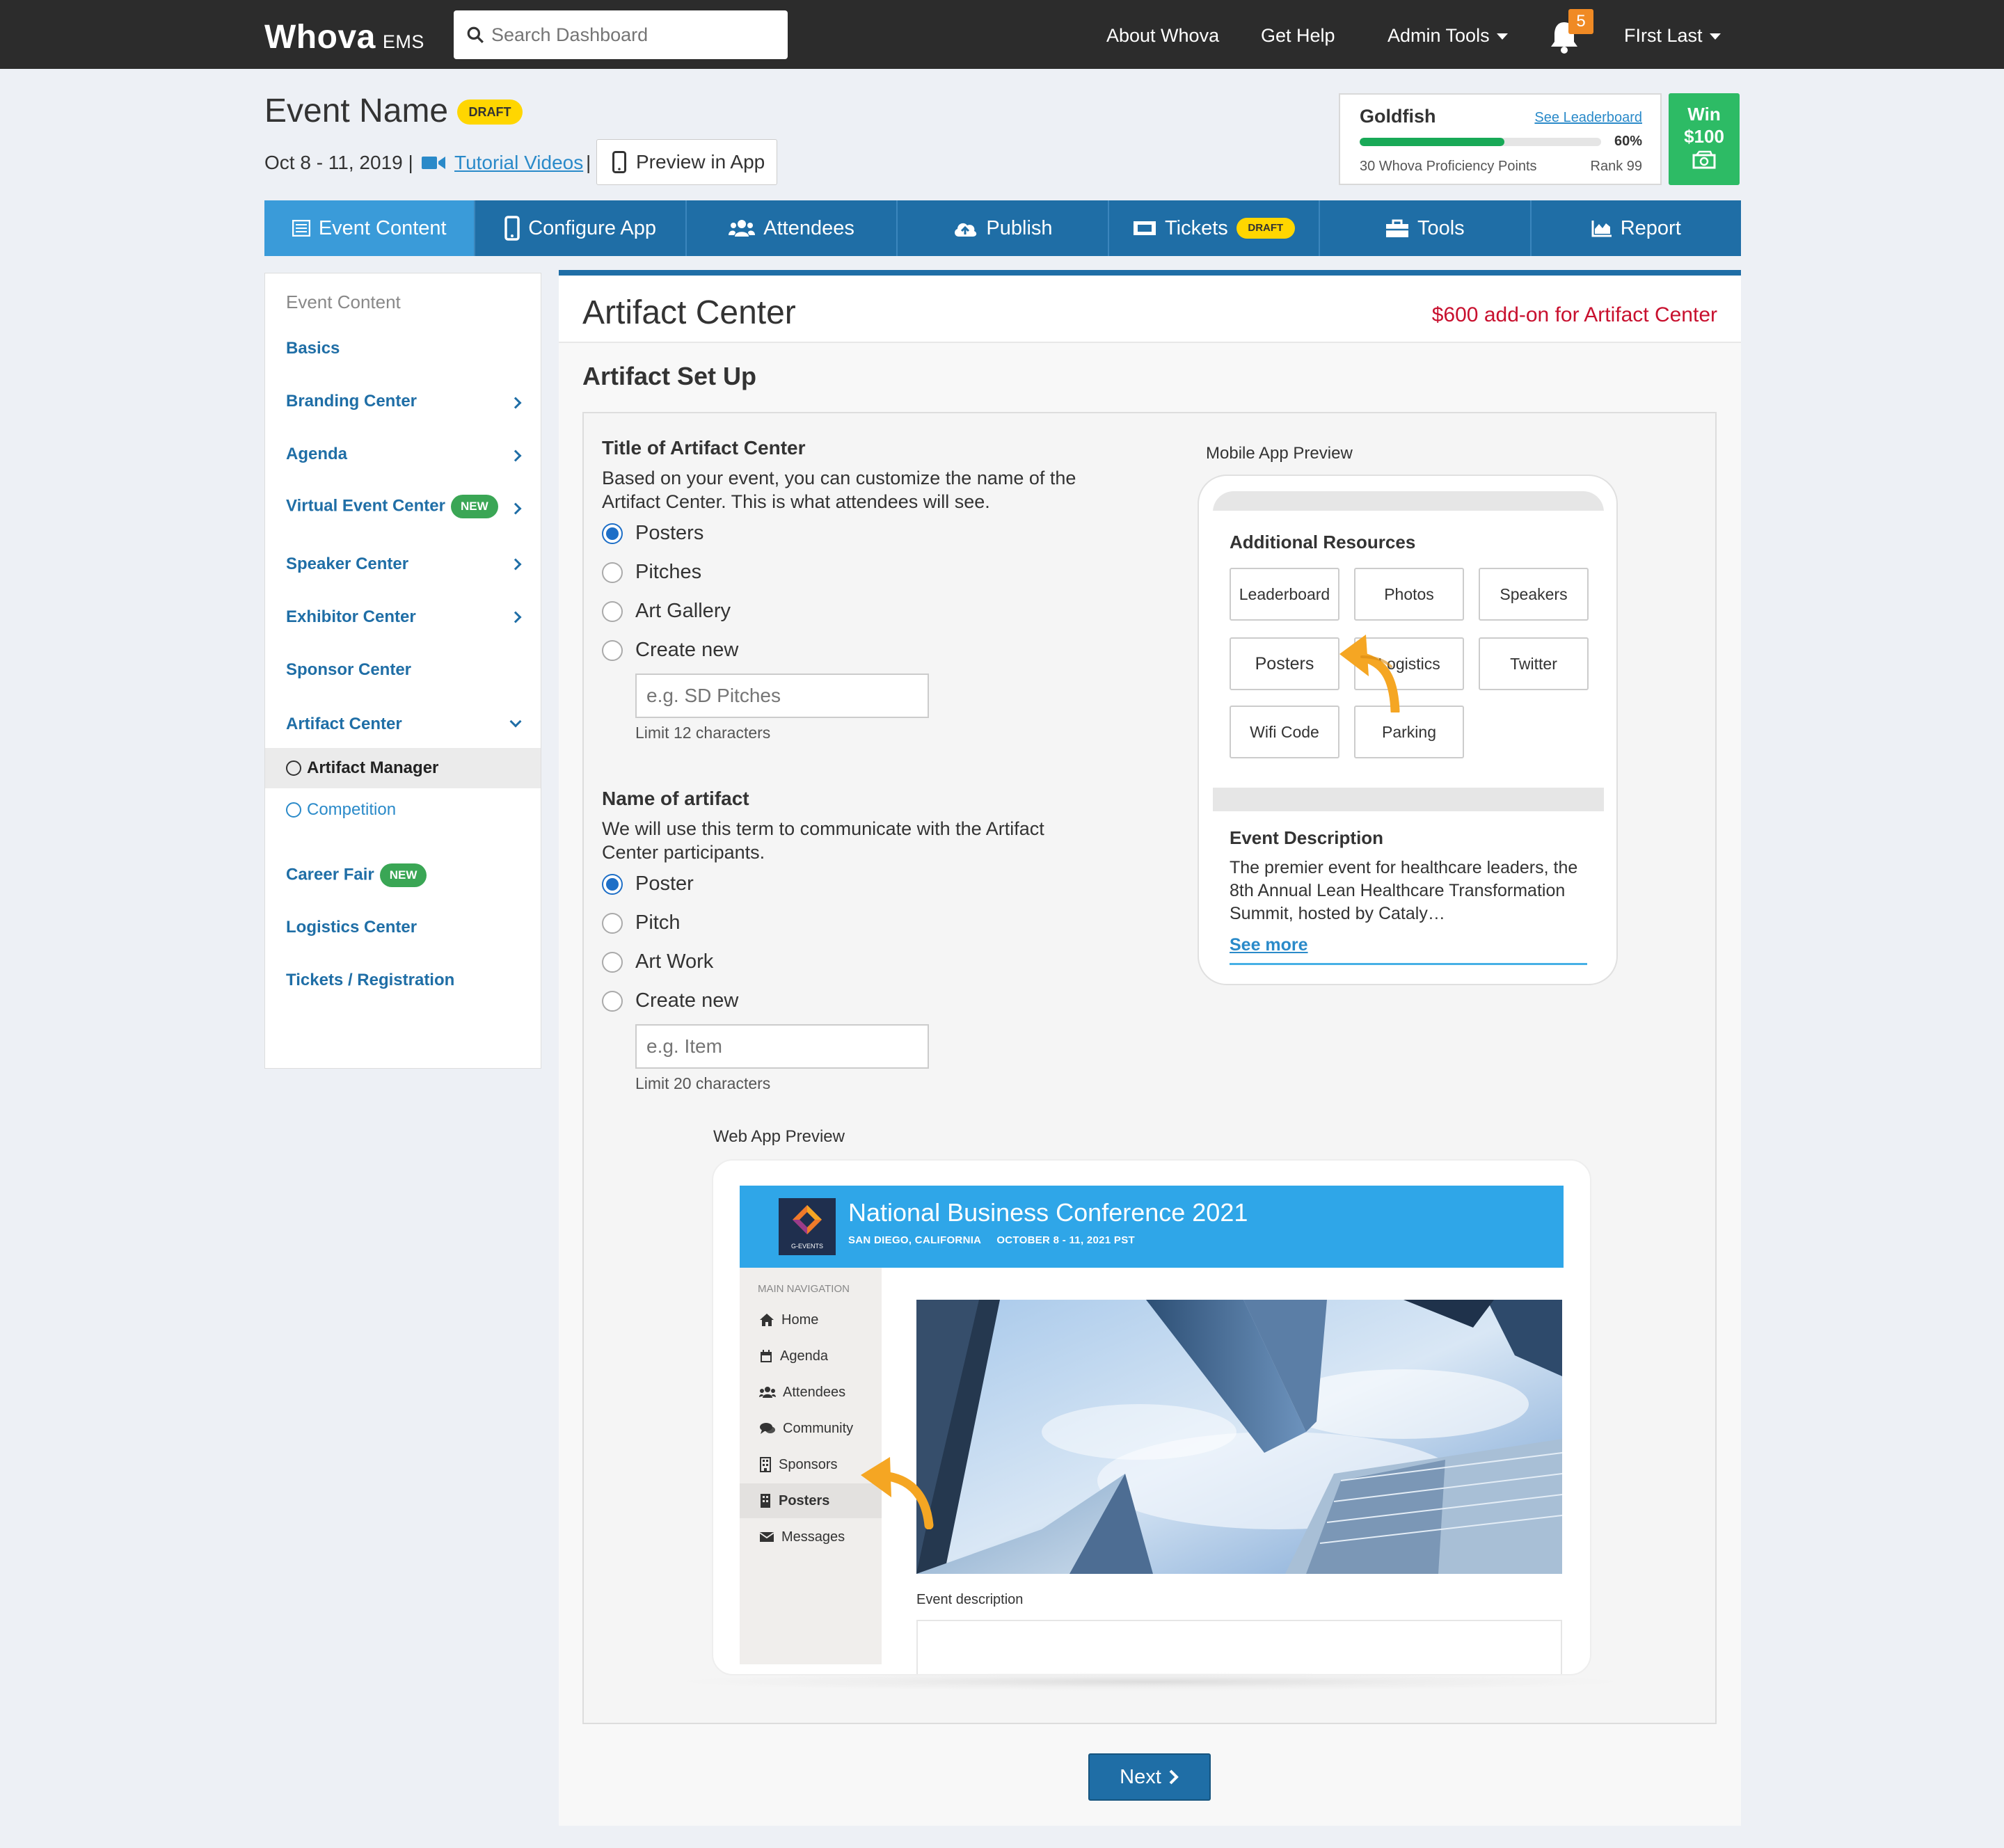 The width and height of the screenshot is (2004, 1848). I want to click on about-whova-link: About Whova, so click(1162, 36).